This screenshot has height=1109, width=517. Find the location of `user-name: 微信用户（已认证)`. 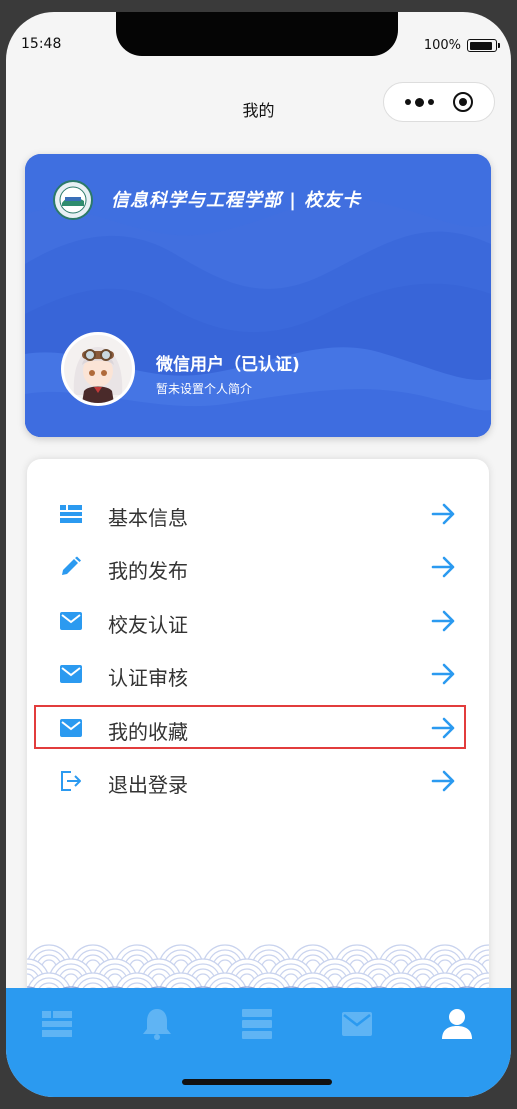

user-name: 微信用户（已认证) is located at coordinates (228, 365).